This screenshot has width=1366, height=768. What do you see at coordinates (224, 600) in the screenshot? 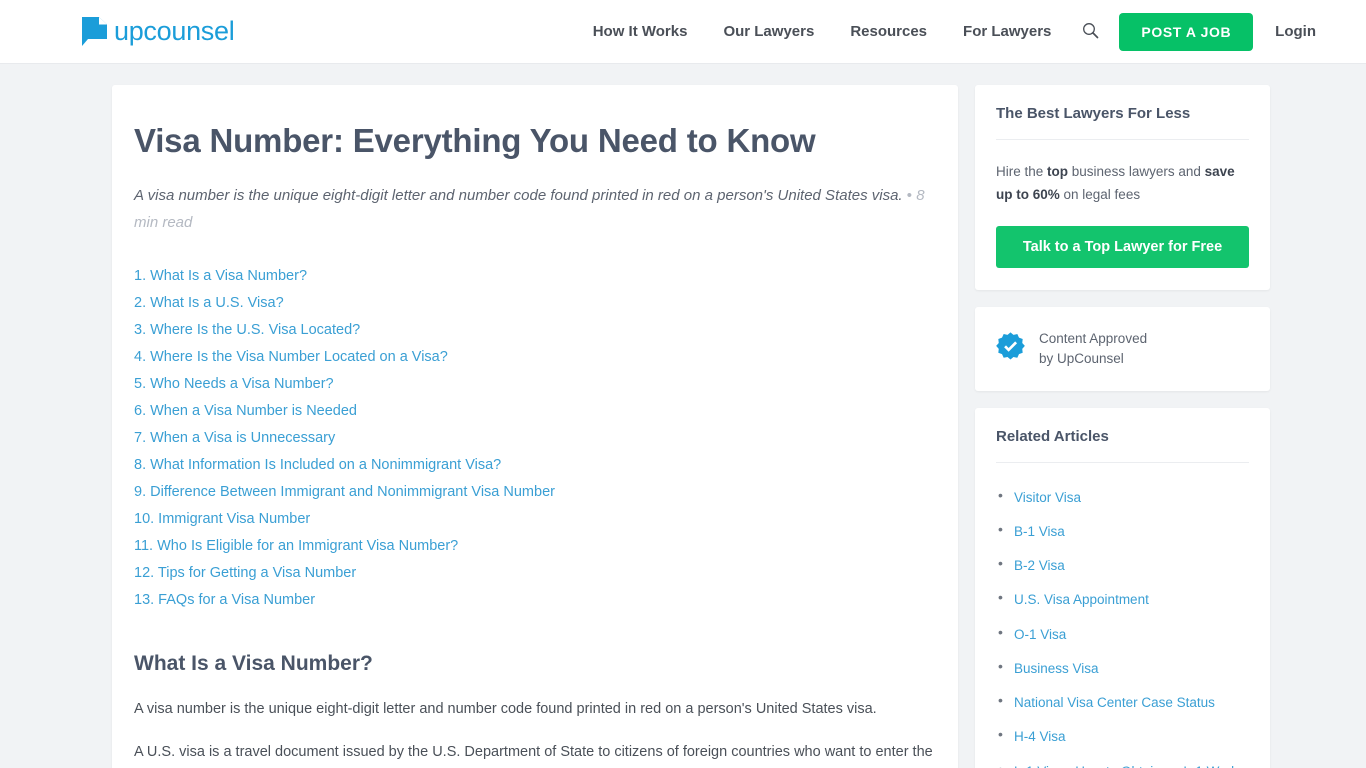
I see `toc-link-13: 13. FAQs for a Visa Number` at bounding box center [224, 600].